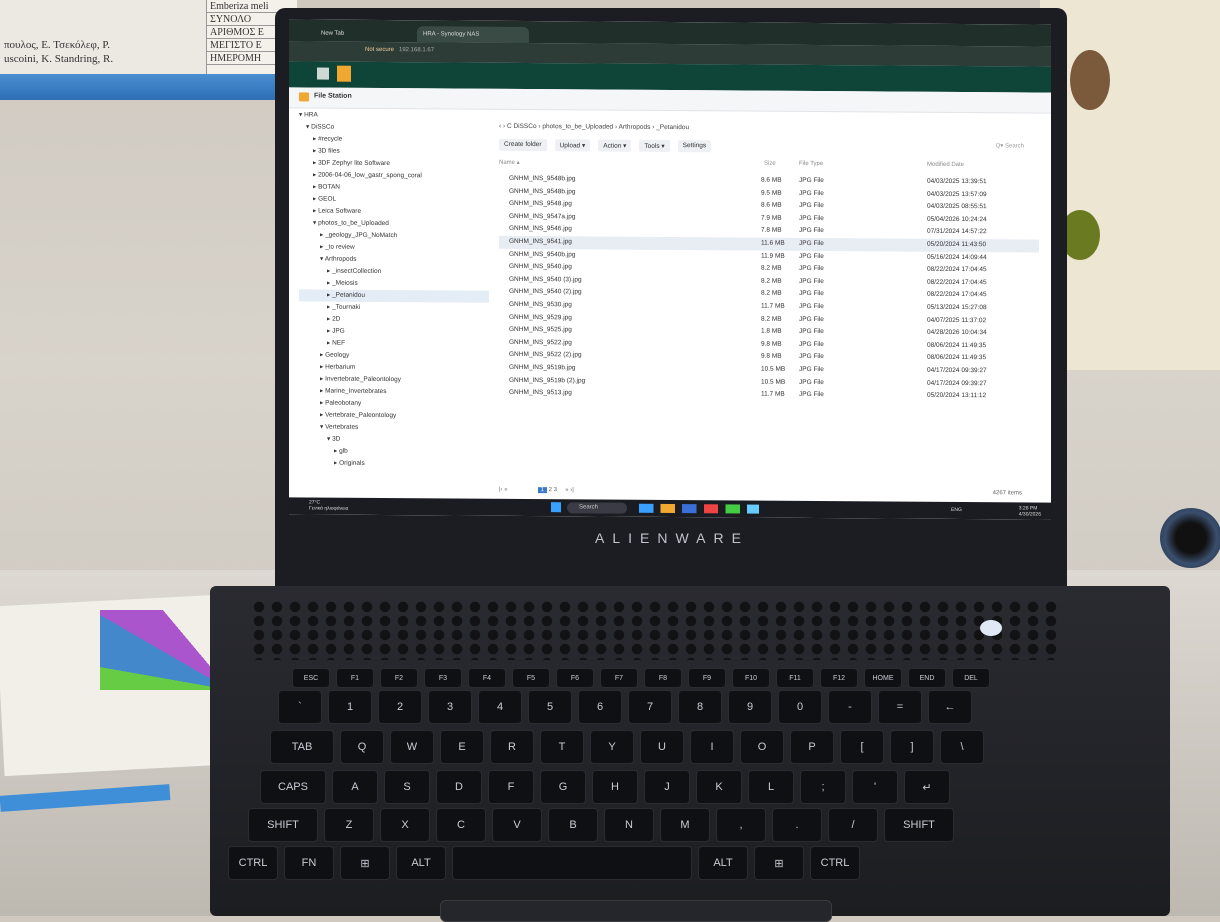 The height and width of the screenshot is (922, 1220). What do you see at coordinates (416, 50) in the screenshot?
I see `url-text: 192.168.1.67` at bounding box center [416, 50].